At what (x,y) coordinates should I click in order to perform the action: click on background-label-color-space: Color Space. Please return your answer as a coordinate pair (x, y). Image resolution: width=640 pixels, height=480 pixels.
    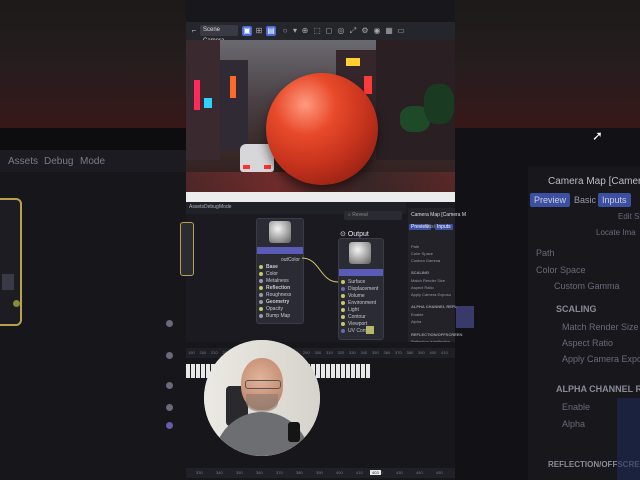
    Looking at the image, I should click on (561, 270).